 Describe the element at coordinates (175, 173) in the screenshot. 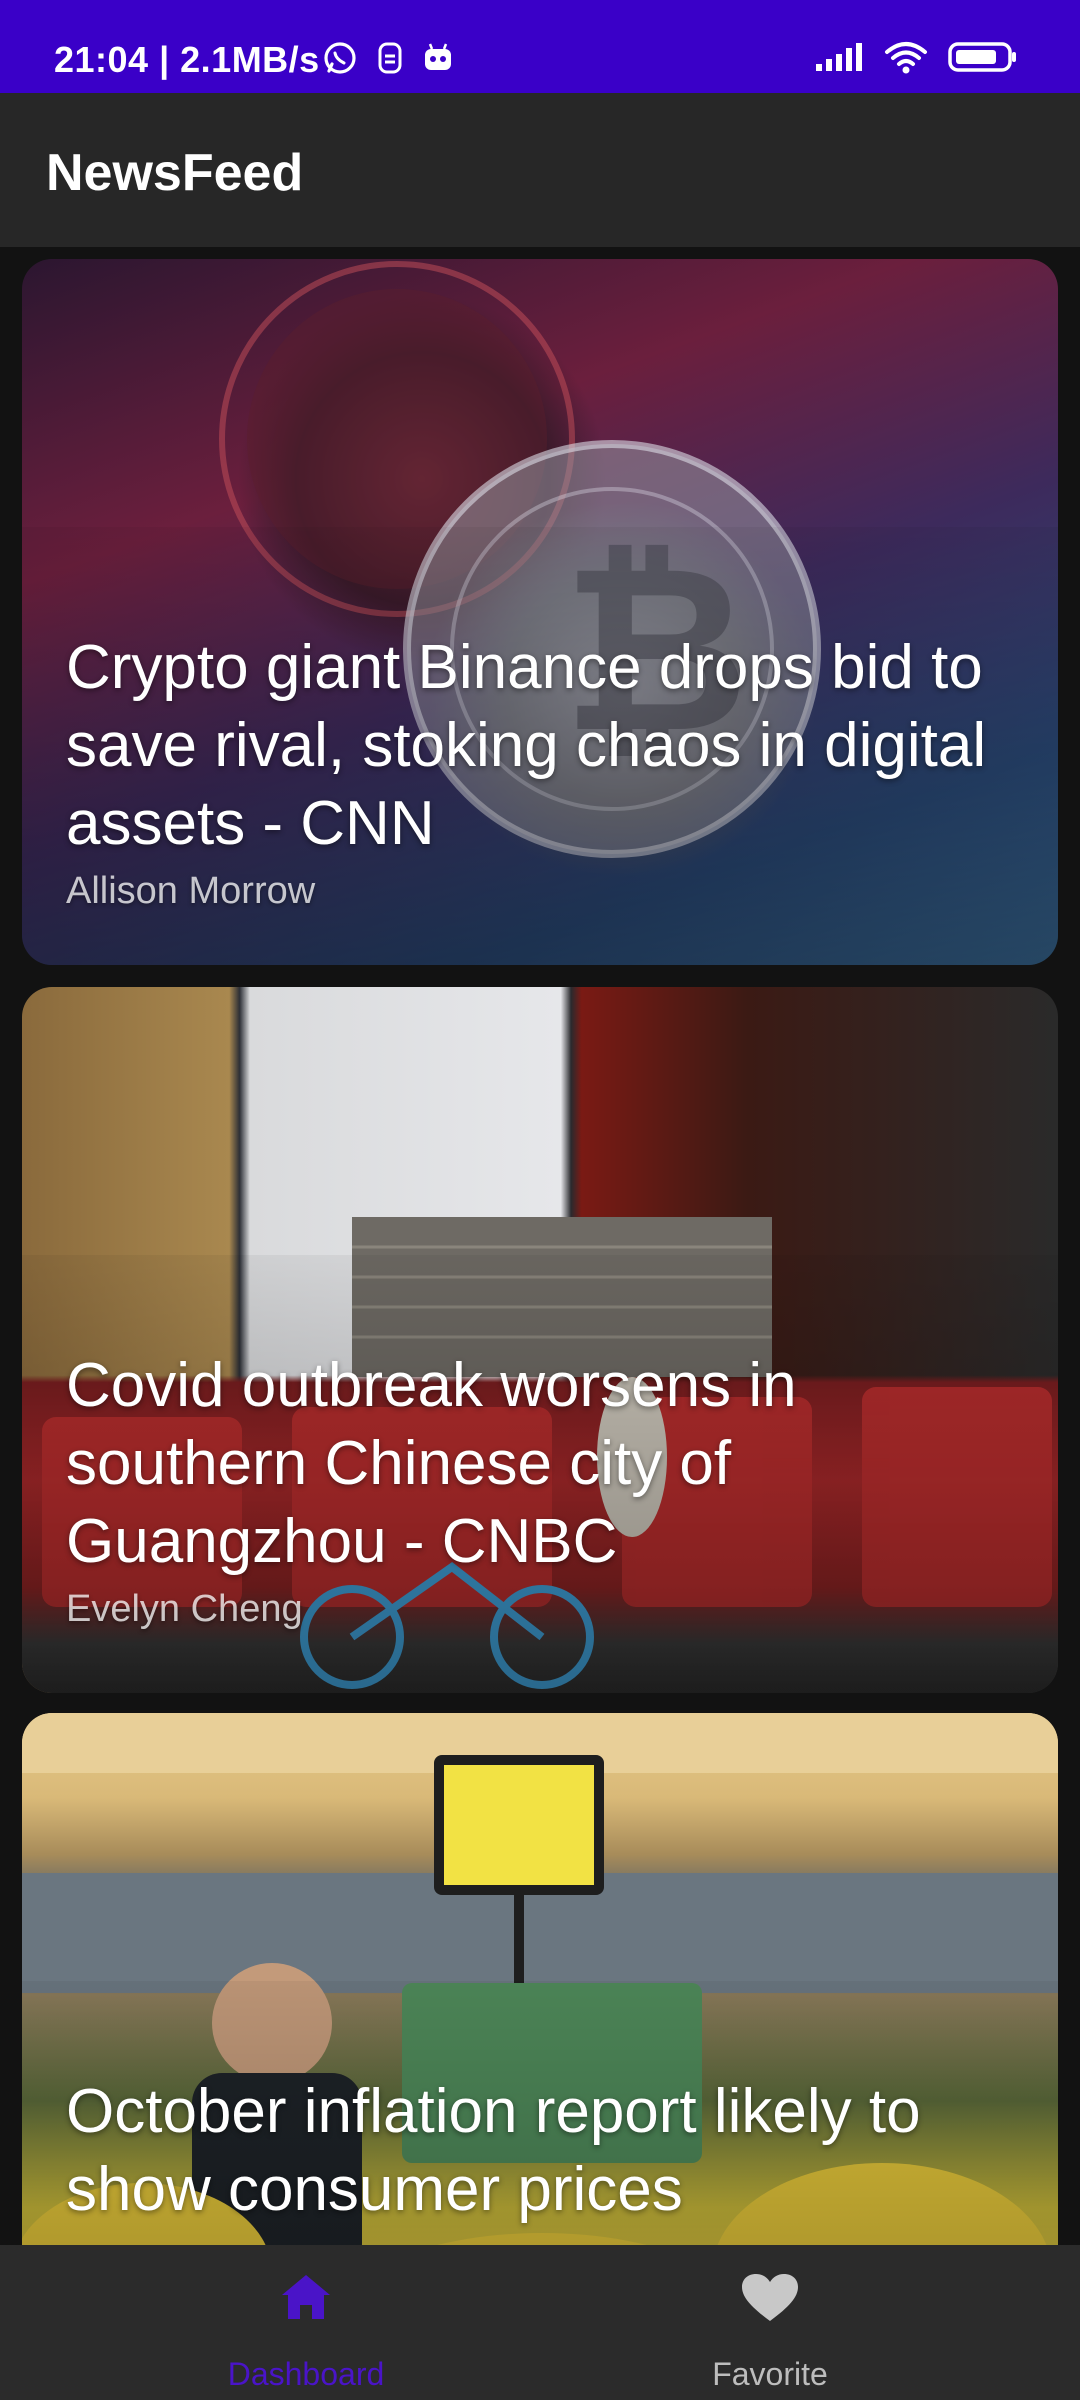

I see `app-title: NewsFeed` at that location.